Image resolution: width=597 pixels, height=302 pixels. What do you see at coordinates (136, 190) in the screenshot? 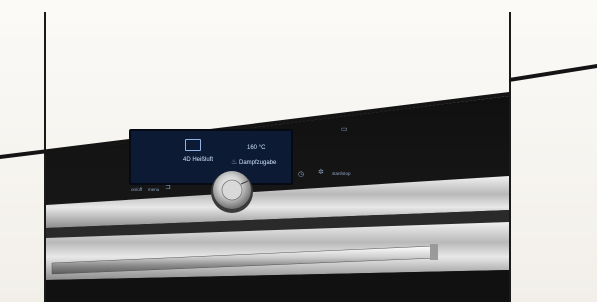
I see `power-button: on/off` at bounding box center [136, 190].